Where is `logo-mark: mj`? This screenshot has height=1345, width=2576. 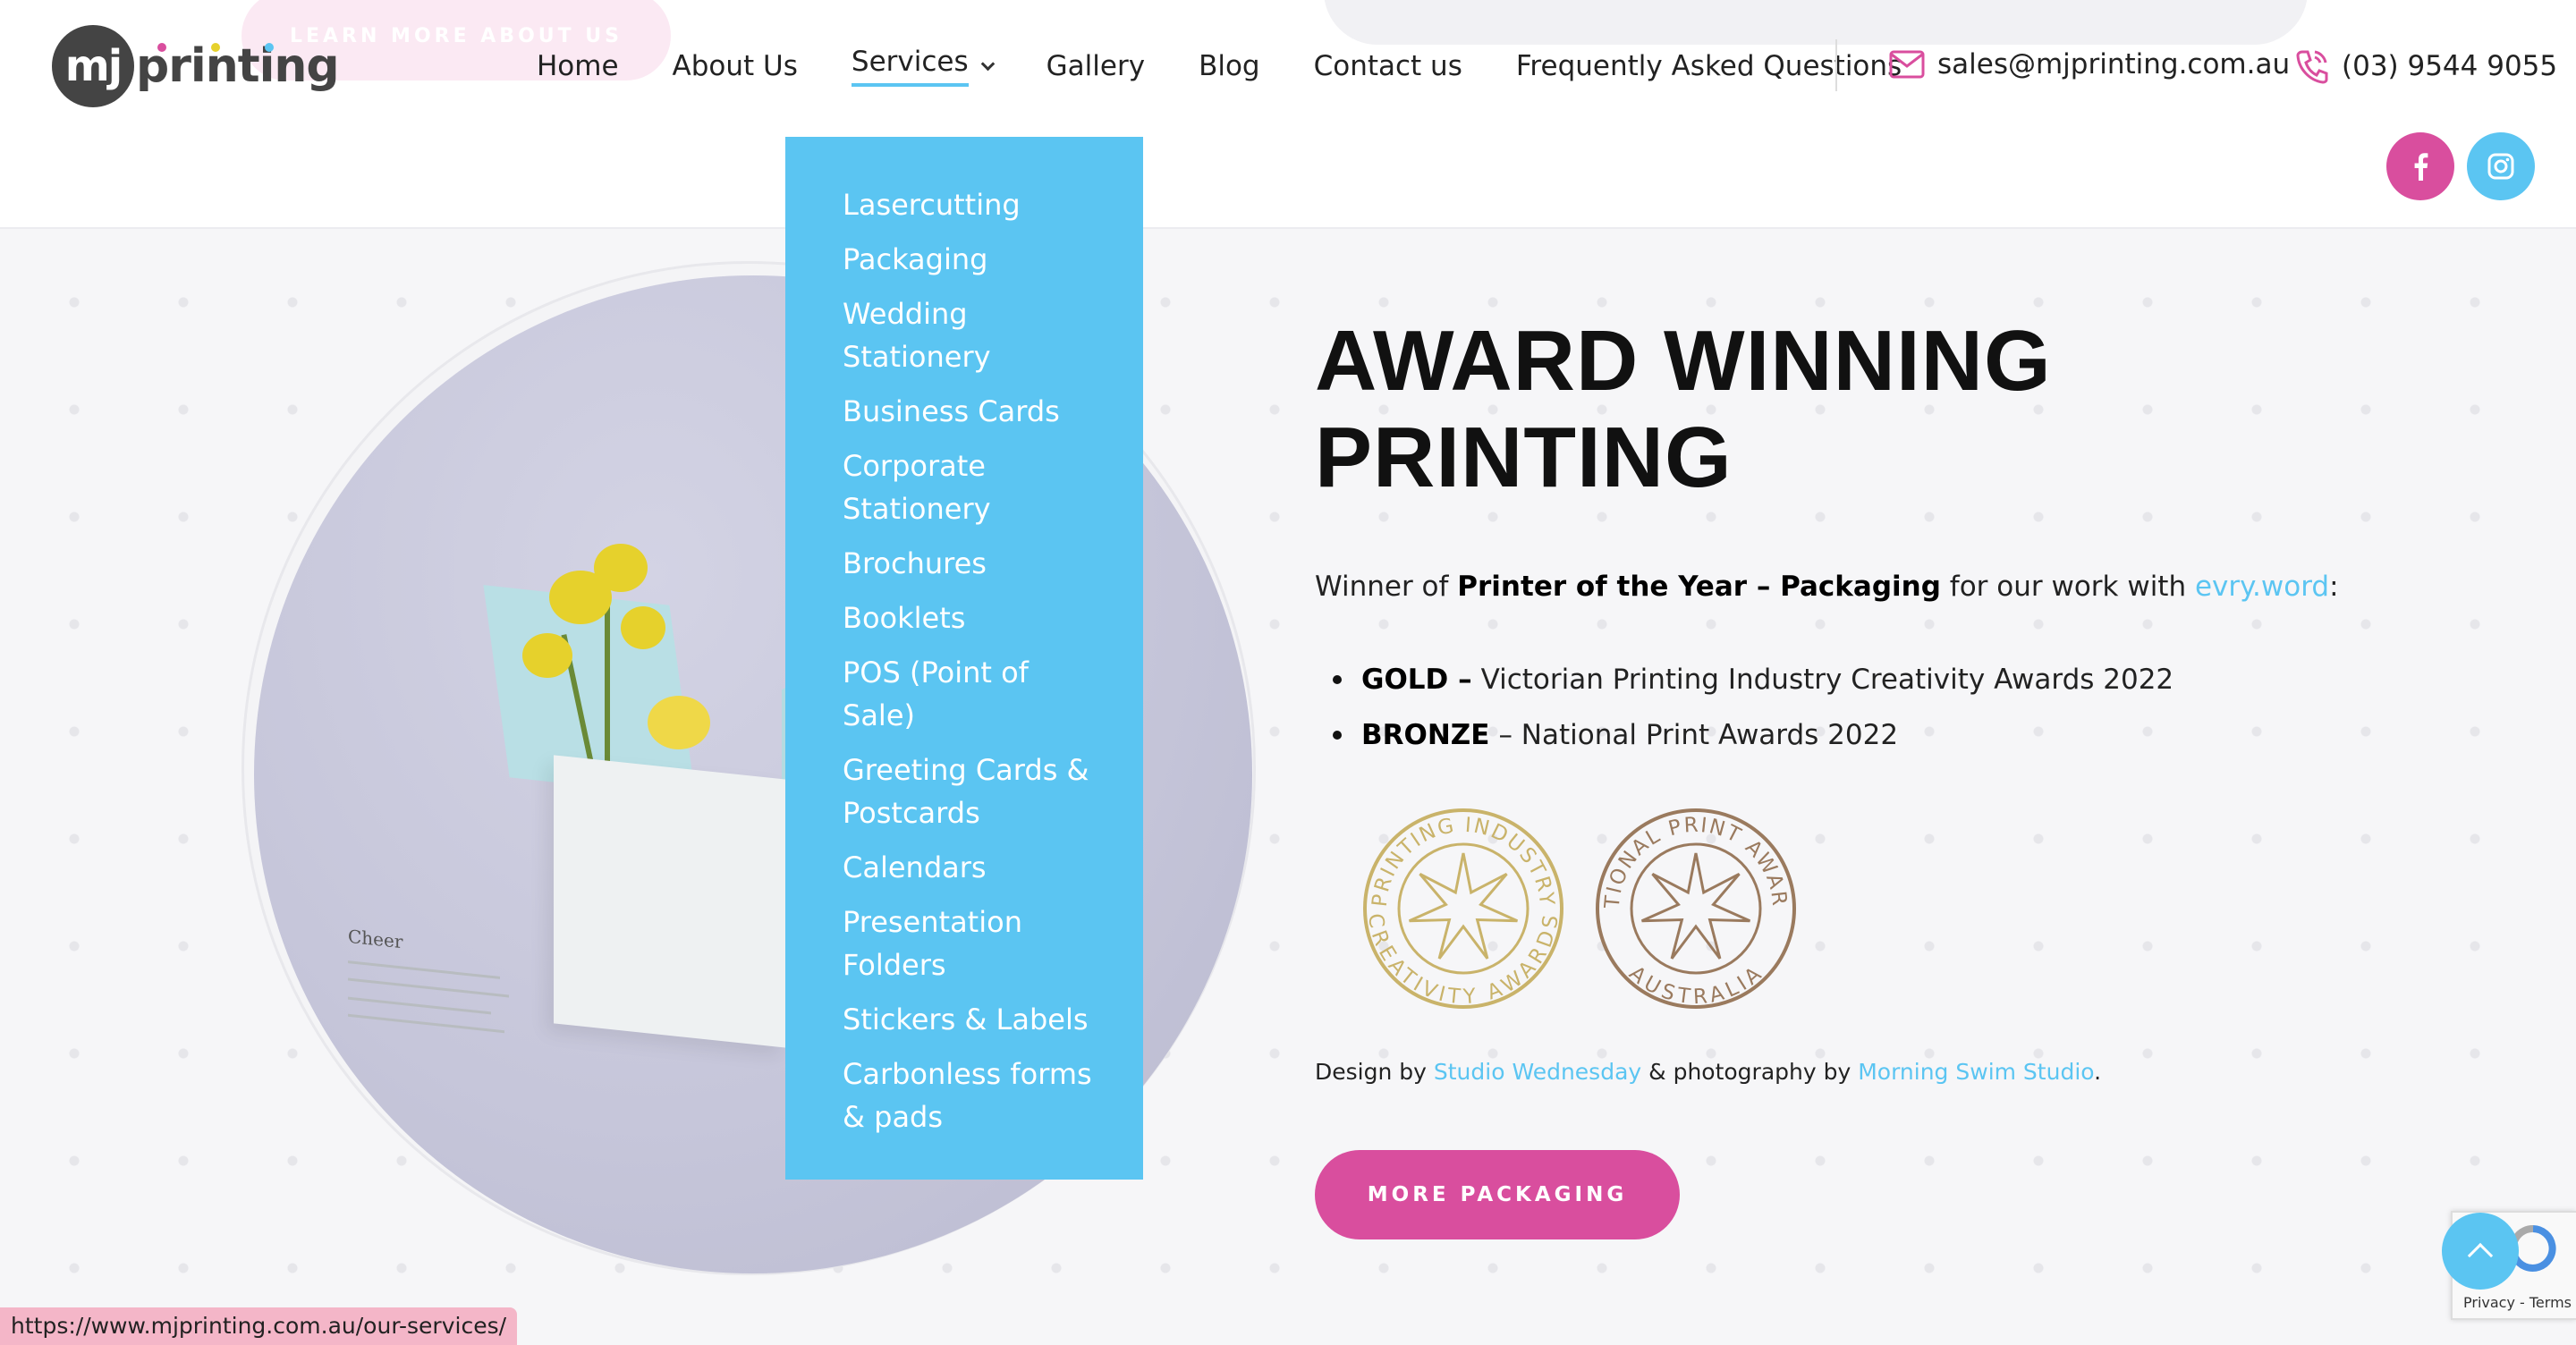 logo-mark: mj is located at coordinates (93, 66).